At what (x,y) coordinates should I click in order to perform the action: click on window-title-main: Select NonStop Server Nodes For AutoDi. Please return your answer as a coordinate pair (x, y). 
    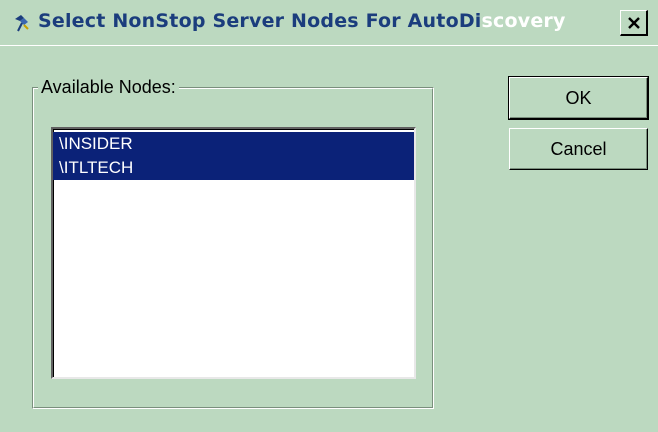
    Looking at the image, I should click on (260, 21).